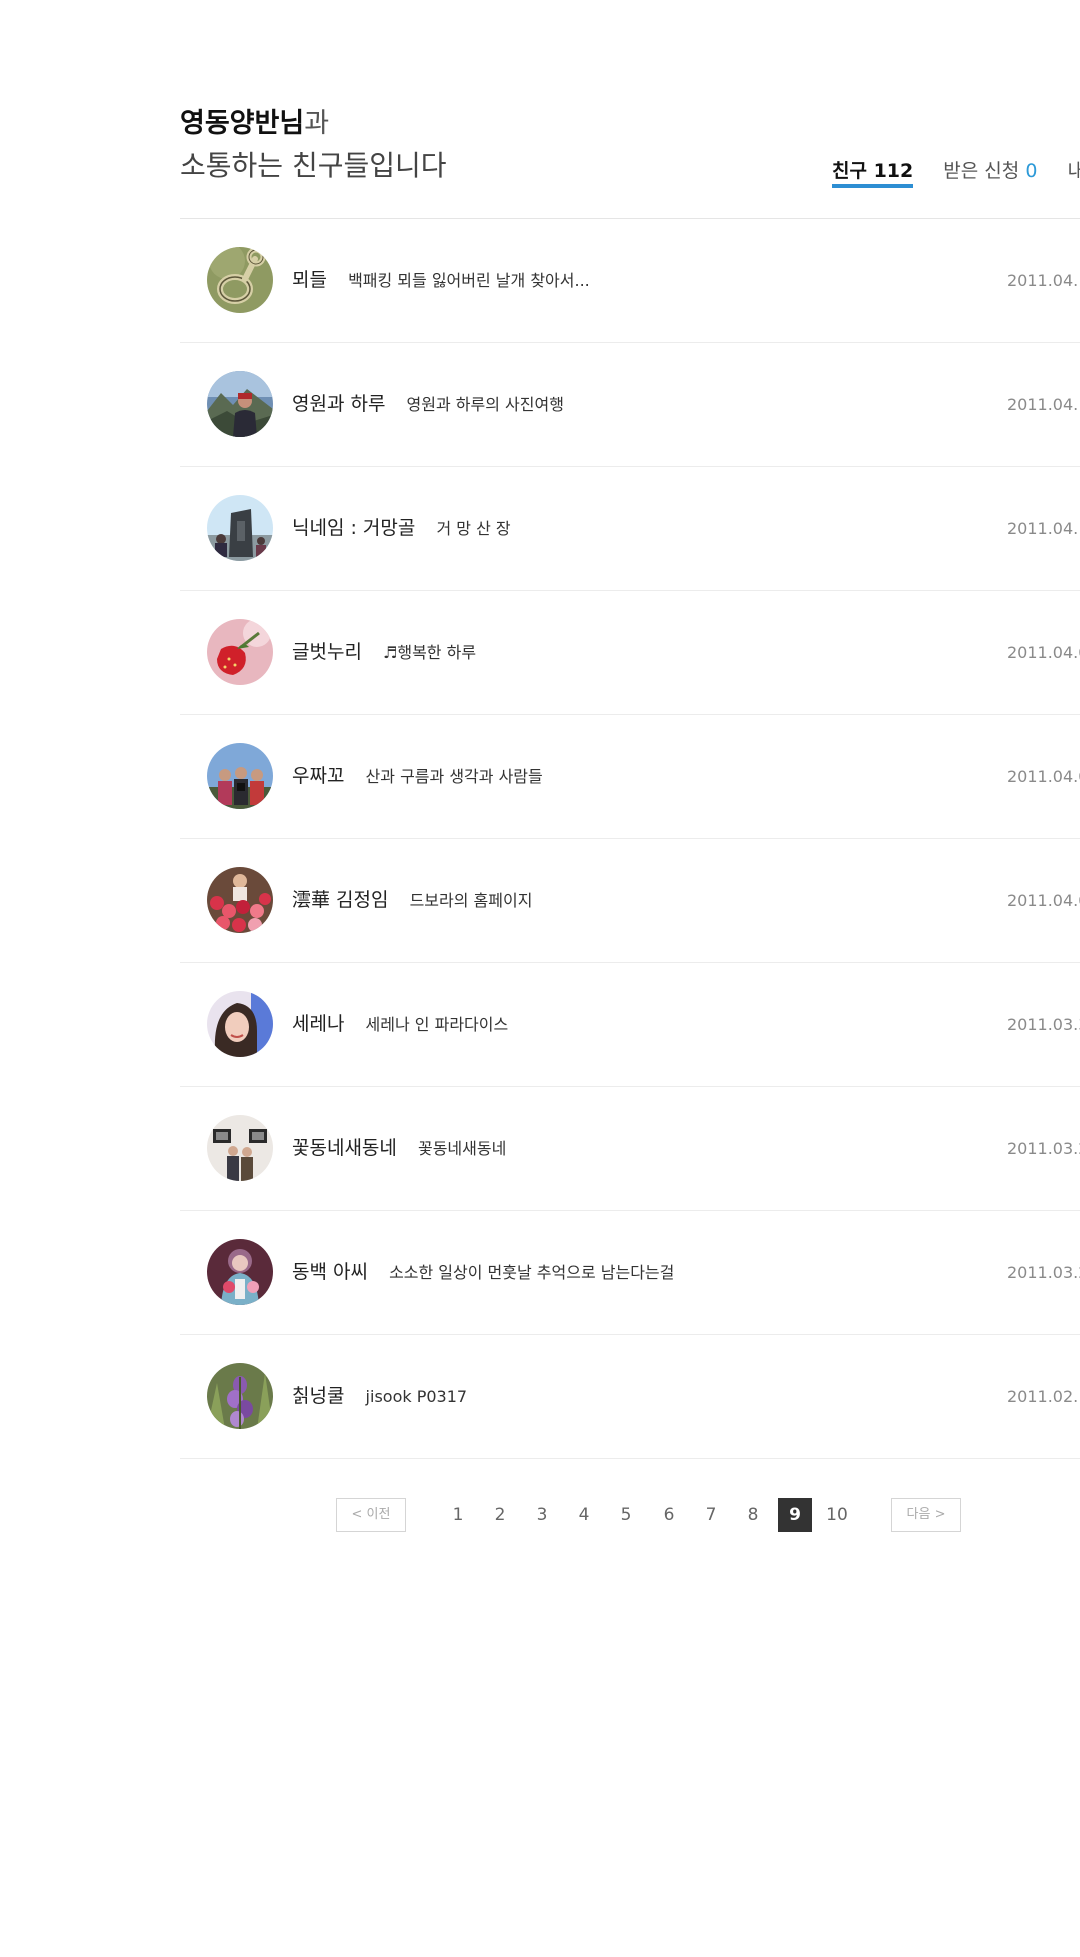 The height and width of the screenshot is (1957, 1080). What do you see at coordinates (485, 404) in the screenshot?
I see `friend-description: 영원과 하루의 사진여행` at bounding box center [485, 404].